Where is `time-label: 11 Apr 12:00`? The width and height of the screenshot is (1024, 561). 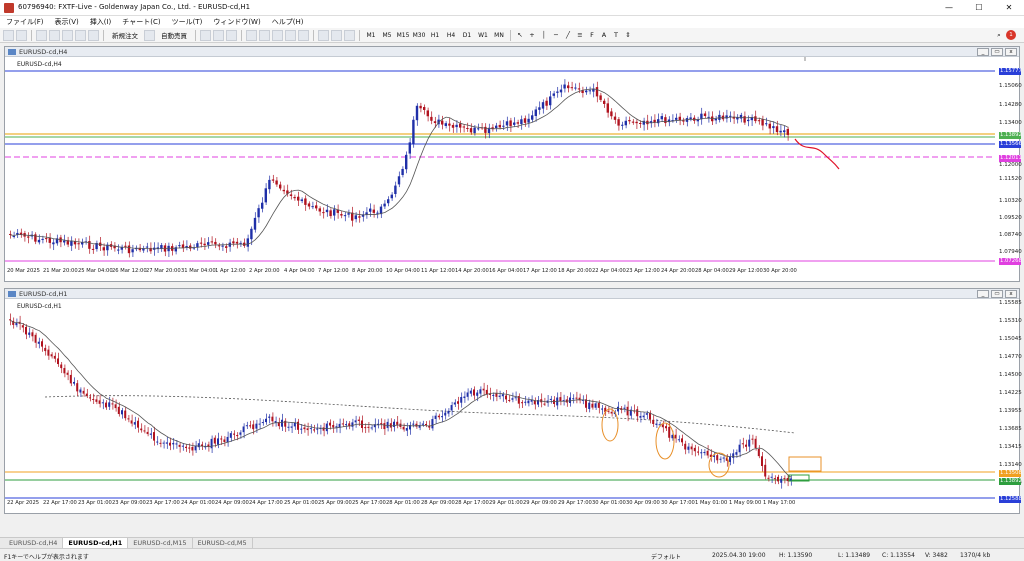 time-label: 11 Apr 12:00 is located at coordinates (438, 271).